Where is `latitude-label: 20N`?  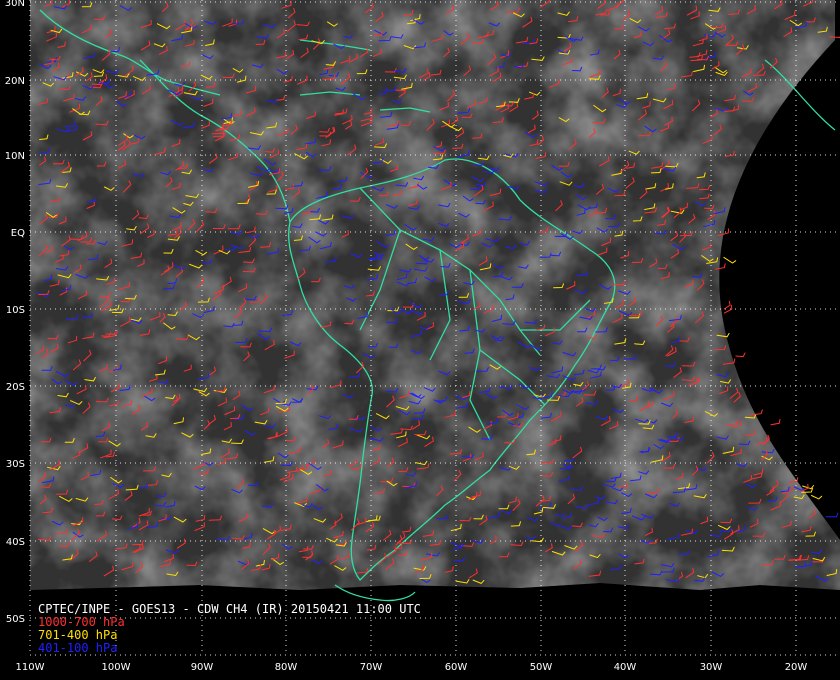
latitude-label: 20N is located at coordinates (15, 81).